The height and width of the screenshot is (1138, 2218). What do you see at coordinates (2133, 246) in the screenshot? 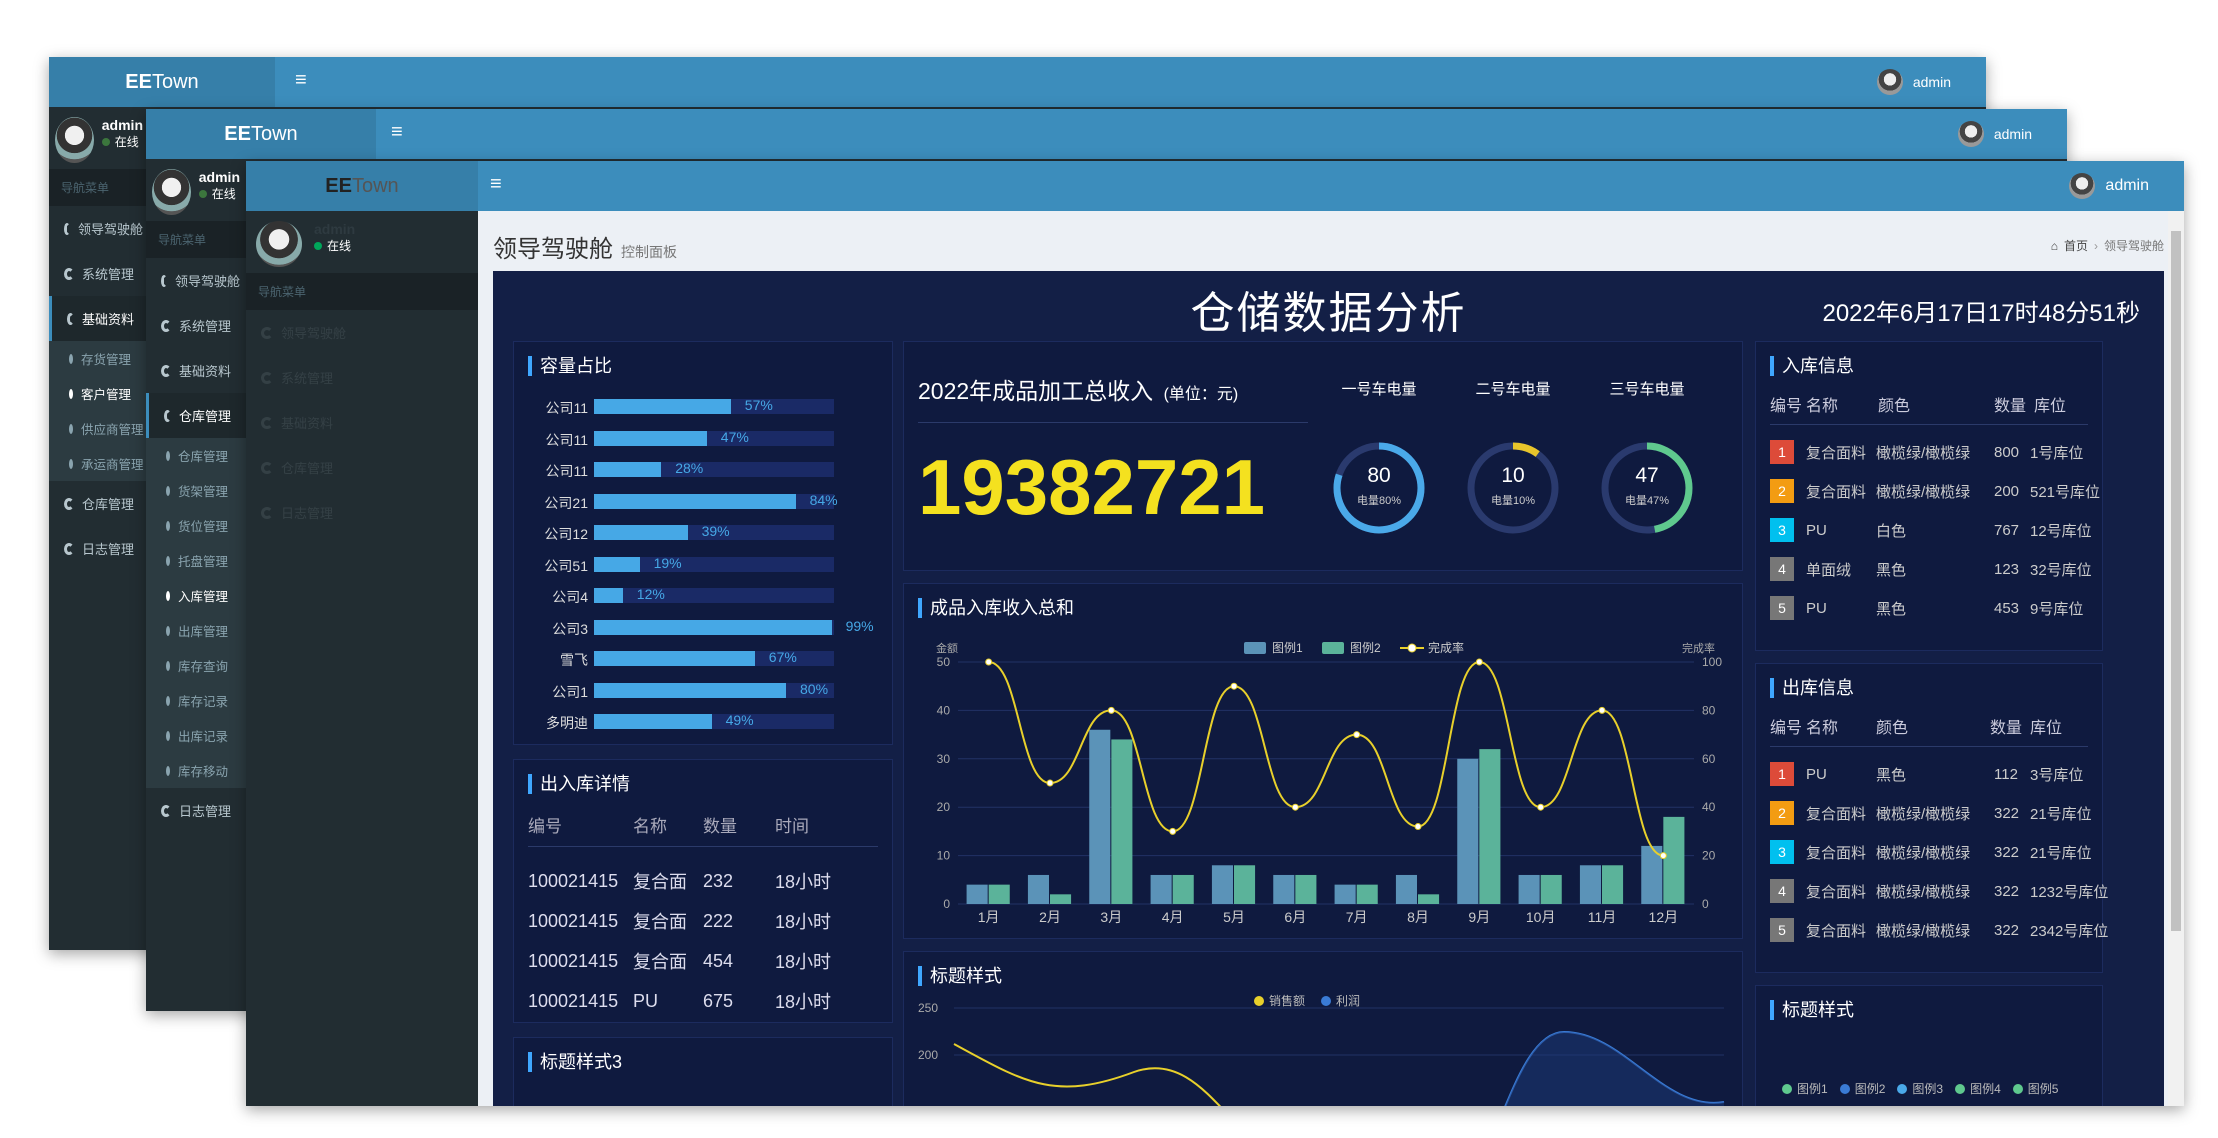
I see `breadcrumb-current: 领导驾驶舱` at bounding box center [2133, 246].